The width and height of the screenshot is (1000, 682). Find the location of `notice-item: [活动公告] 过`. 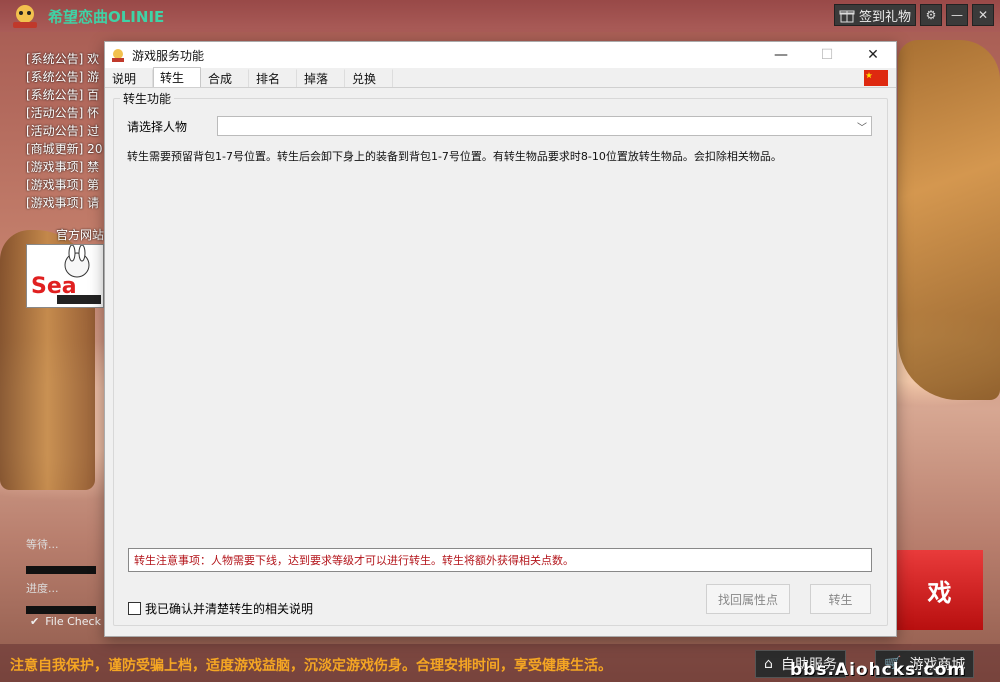

notice-item: [活动公告] 过 is located at coordinates (64, 131).